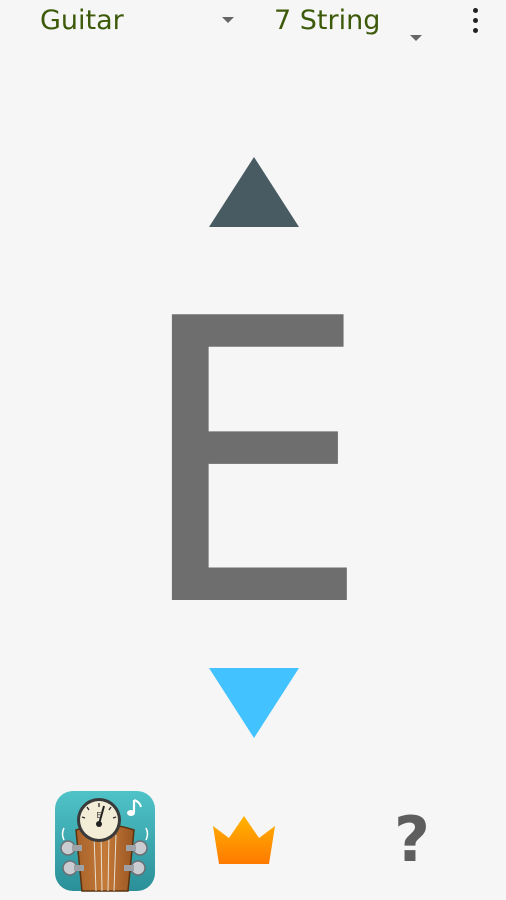 The height and width of the screenshot is (900, 506). I want to click on tuning-label: 7 String, so click(327, 20).